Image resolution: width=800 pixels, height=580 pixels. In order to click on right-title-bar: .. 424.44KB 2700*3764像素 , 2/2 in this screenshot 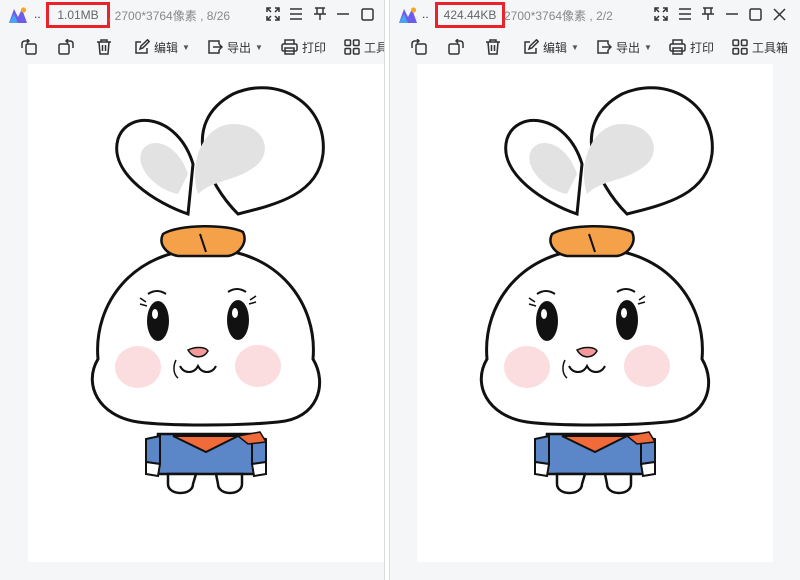, I will do `click(595, 15)`.